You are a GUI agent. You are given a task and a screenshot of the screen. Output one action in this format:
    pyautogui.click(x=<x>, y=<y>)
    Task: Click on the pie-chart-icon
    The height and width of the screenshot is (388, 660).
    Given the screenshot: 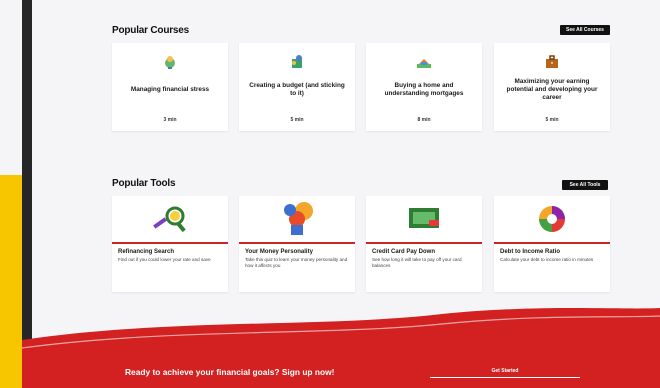 What is the action you would take?
    pyautogui.click(x=552, y=220)
    